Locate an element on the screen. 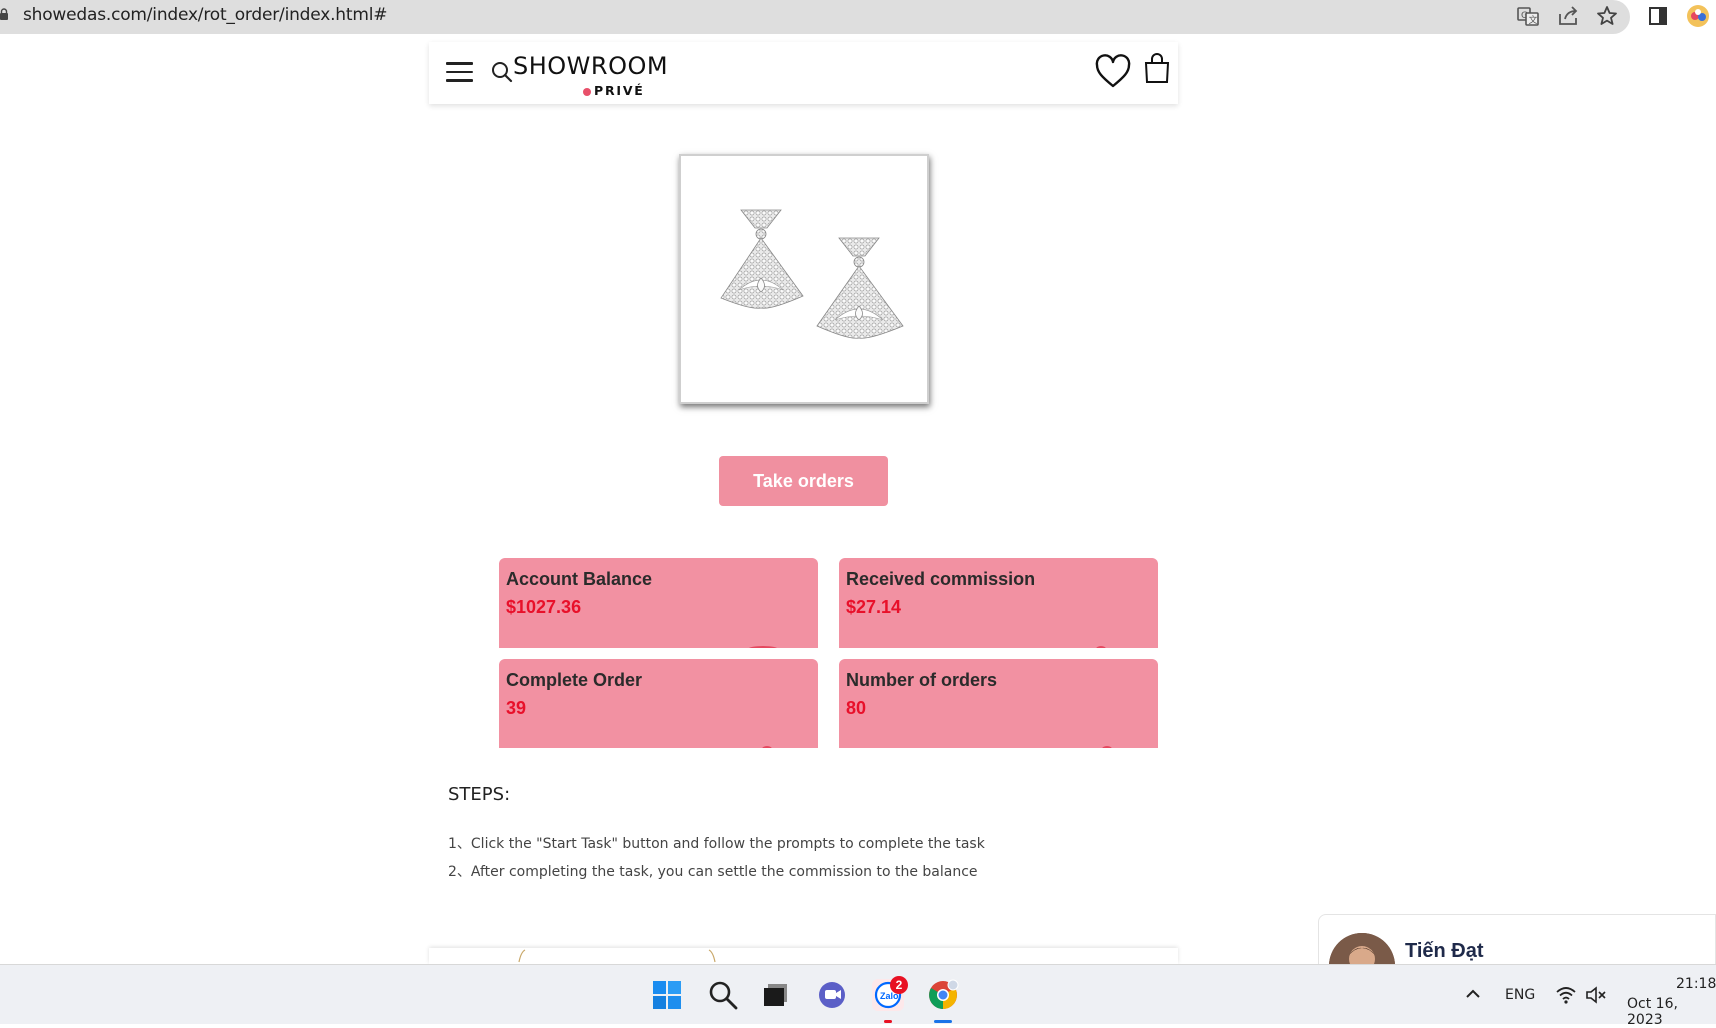 This screenshot has width=1716, height=1028. clock-date: Oct 16, 2023 is located at coordinates (1671, 1012).